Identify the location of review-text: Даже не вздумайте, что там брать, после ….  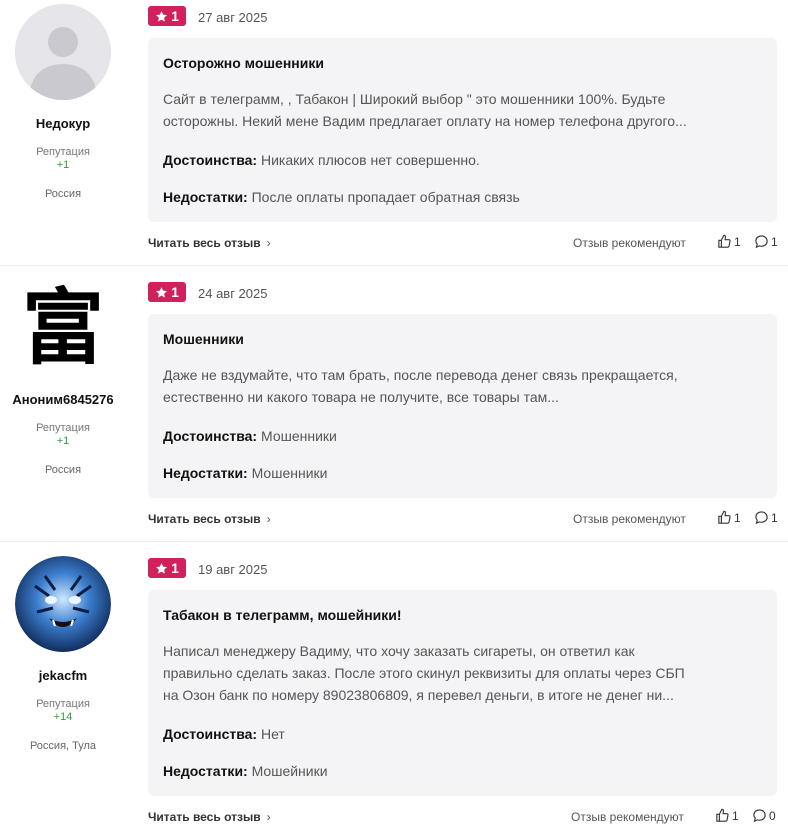
(465, 386).